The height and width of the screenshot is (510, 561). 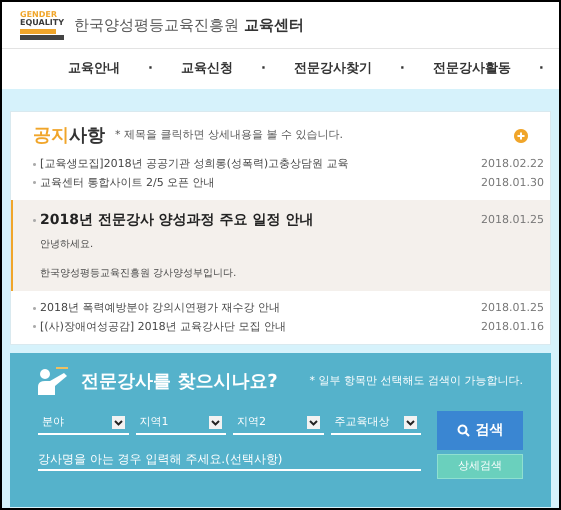 I want to click on notice-body-text: 한국양성평등교육진흥원 강사양성부입니다., so click(x=139, y=274).